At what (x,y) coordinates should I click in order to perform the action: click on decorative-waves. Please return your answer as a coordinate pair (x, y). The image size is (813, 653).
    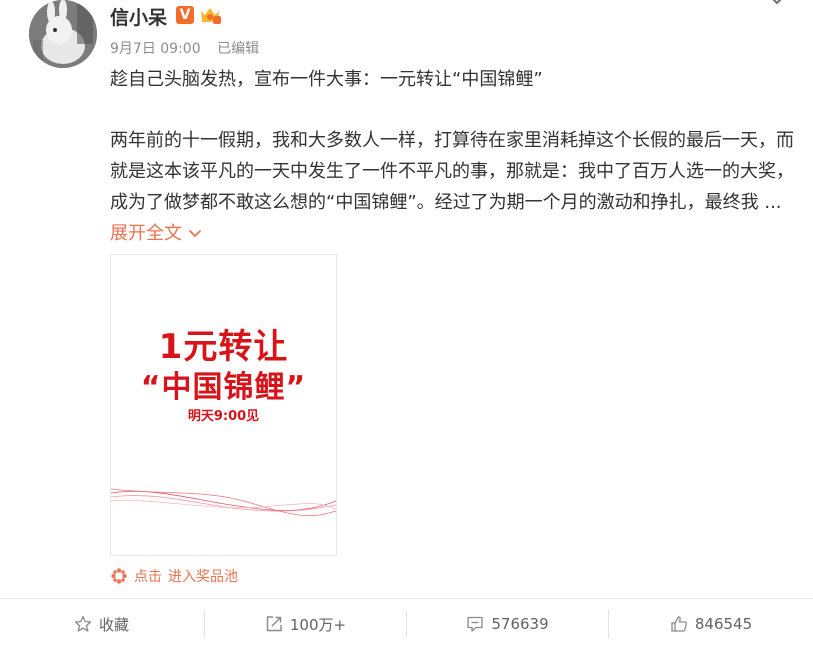
    Looking at the image, I should click on (223, 502).